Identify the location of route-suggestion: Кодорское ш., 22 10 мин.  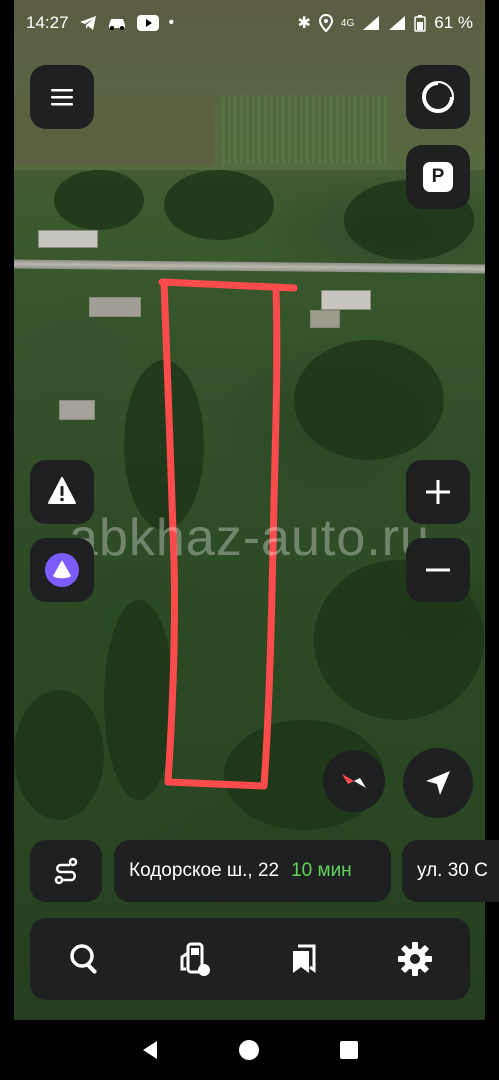
(252, 871).